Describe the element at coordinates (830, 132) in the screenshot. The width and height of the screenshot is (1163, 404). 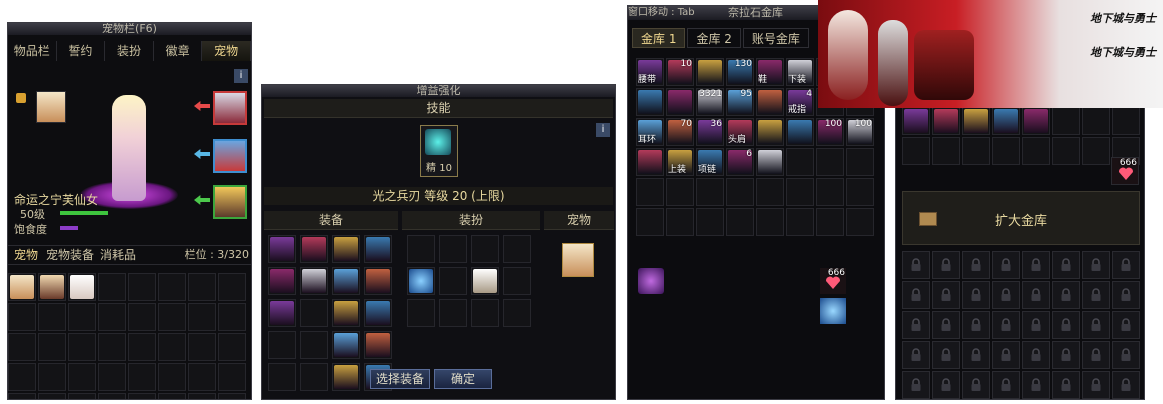
I see `storage-slot: 100` at that location.